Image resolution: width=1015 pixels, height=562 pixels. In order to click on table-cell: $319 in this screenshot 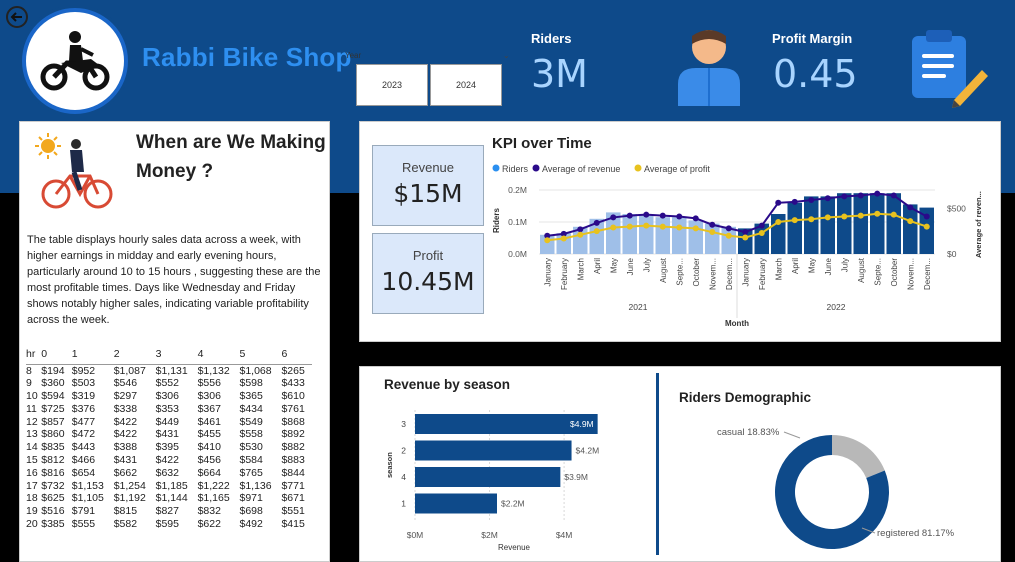, I will do `click(83, 396)`.